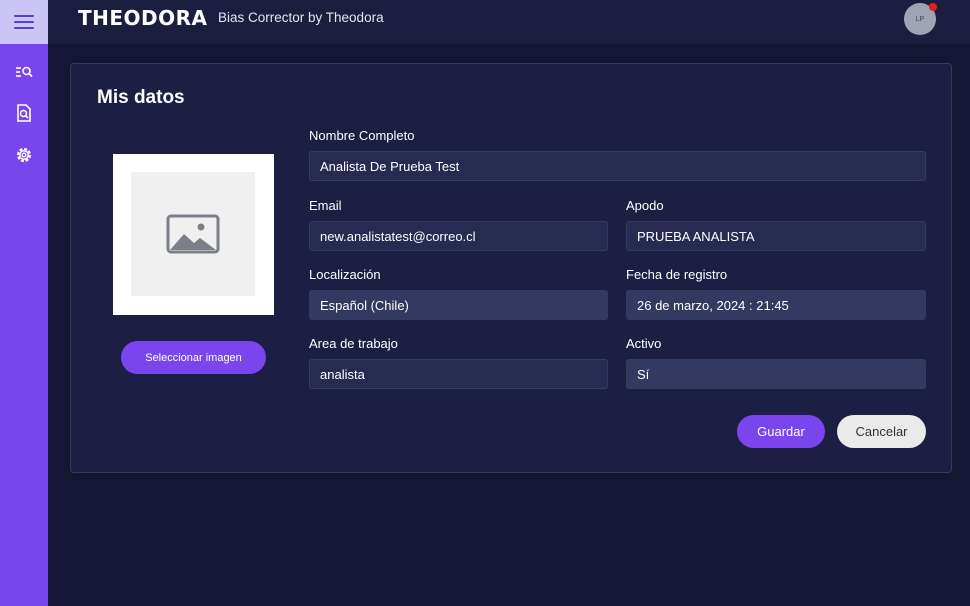  What do you see at coordinates (362, 135) in the screenshot?
I see `nombre-label: Nombre Completo` at bounding box center [362, 135].